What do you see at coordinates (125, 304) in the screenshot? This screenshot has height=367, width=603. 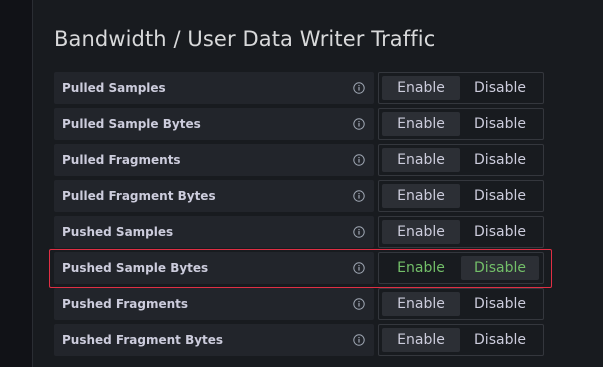 I see `setting-label: Pushed Fragments` at bounding box center [125, 304].